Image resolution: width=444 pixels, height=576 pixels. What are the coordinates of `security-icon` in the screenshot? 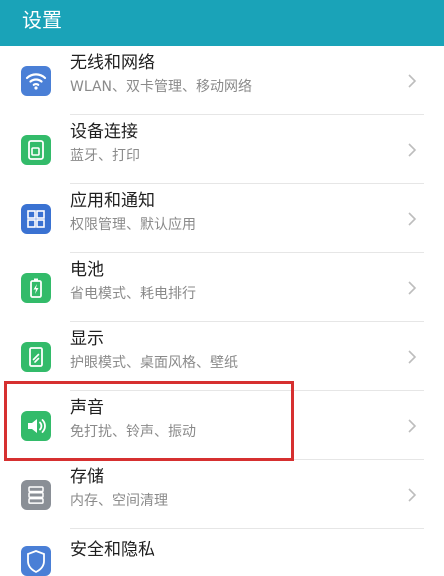 It's located at (36, 561).